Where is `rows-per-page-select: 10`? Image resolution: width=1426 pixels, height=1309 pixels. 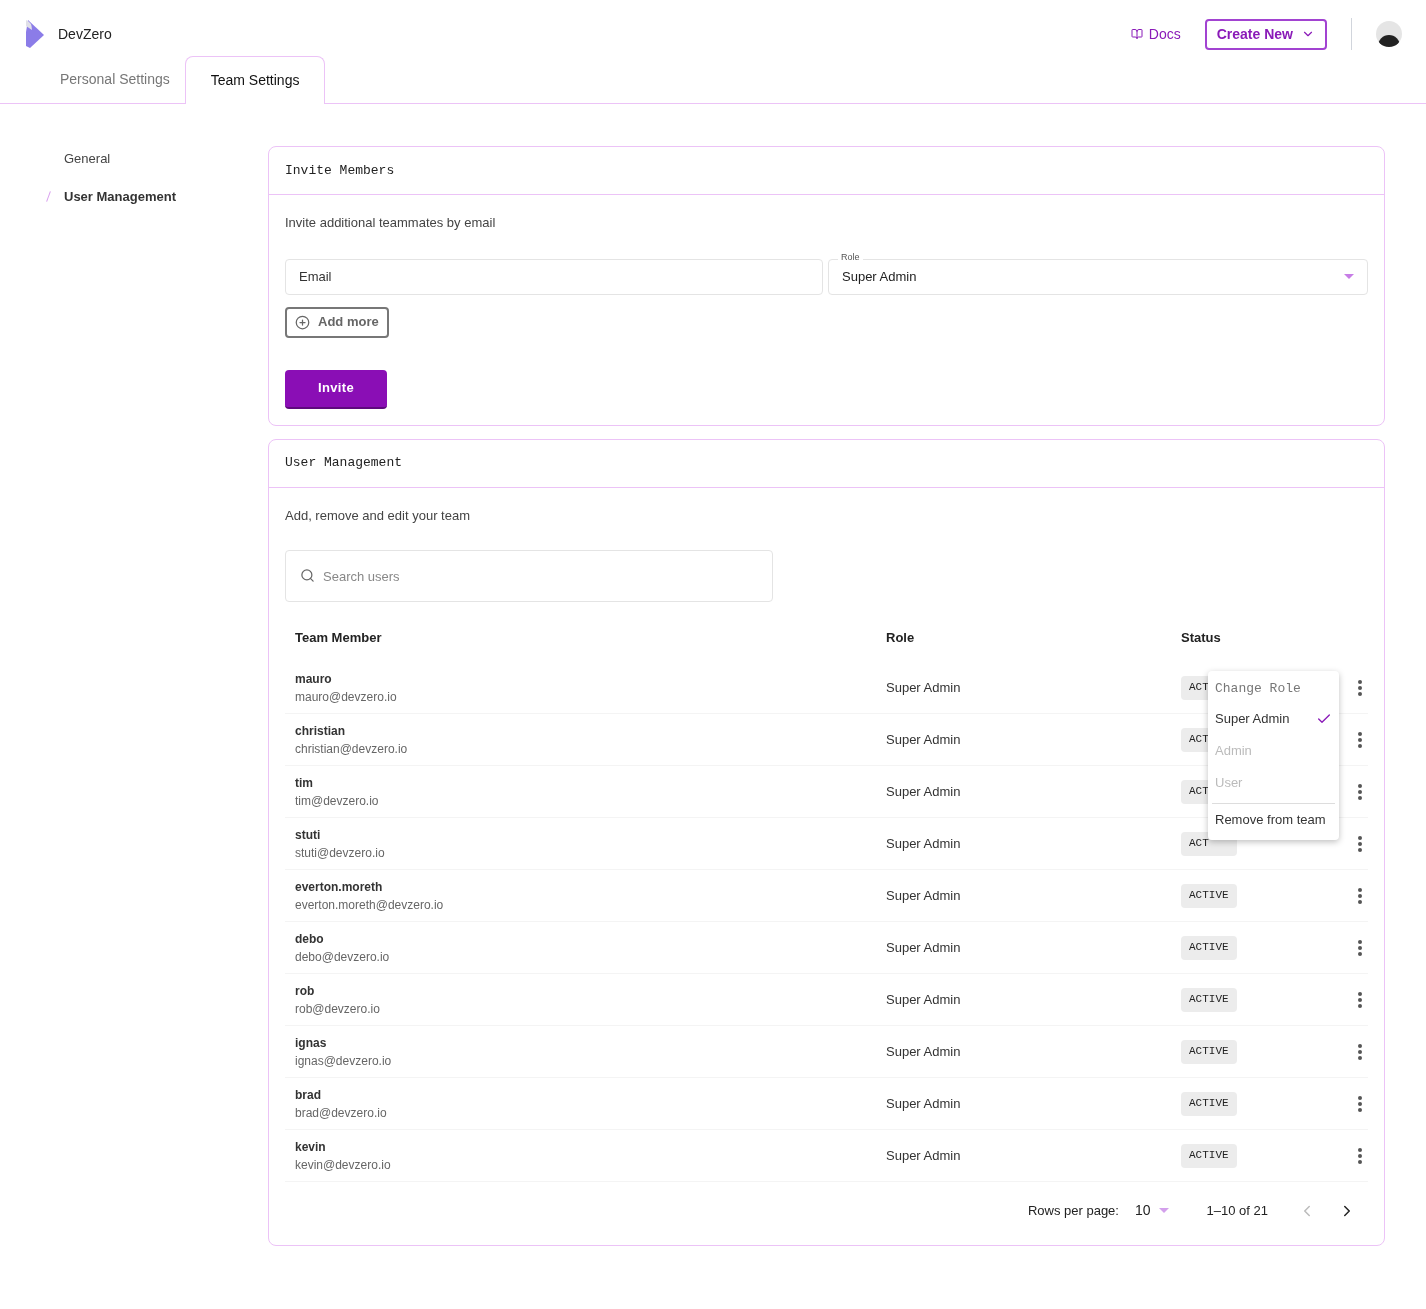 rows-per-page-select: 10 is located at coordinates (1151, 1210).